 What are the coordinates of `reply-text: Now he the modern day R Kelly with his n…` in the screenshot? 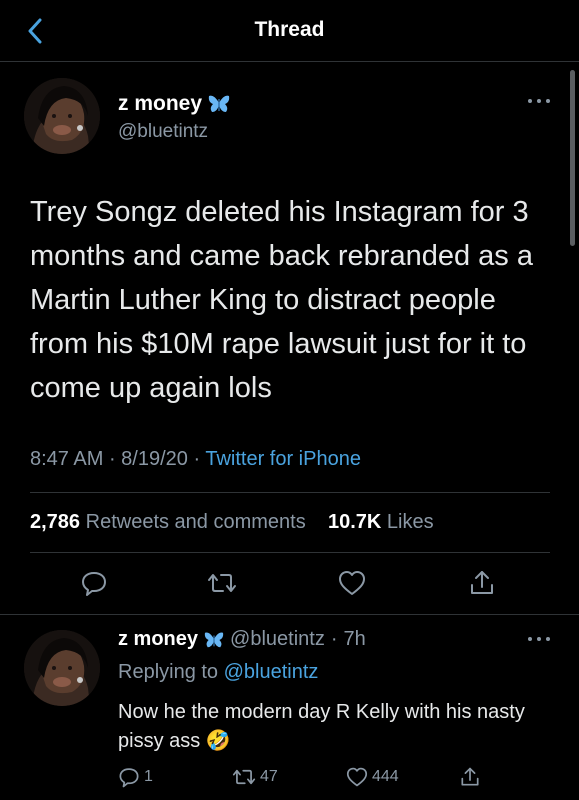 It's located at (333, 727).